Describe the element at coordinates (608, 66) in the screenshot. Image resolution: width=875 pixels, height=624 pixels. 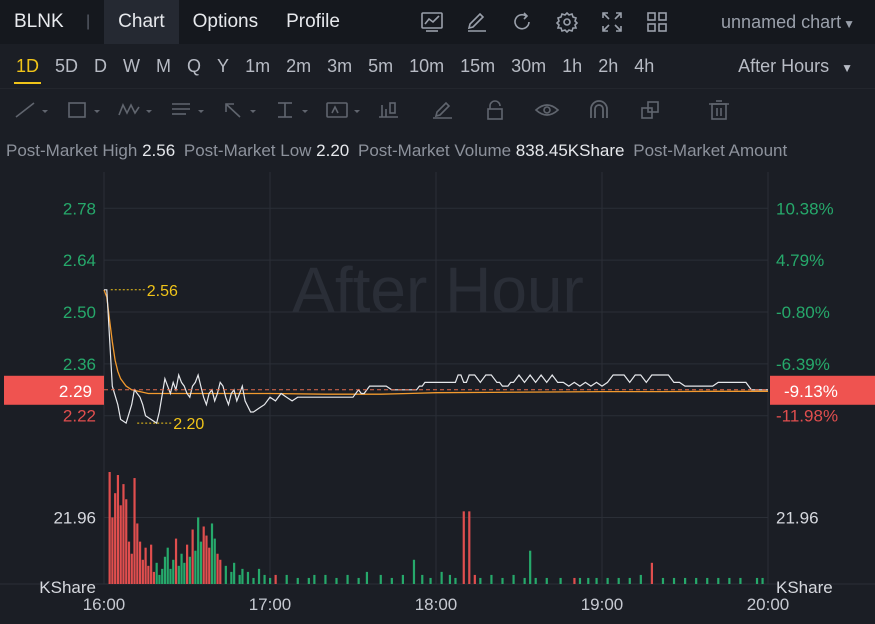
I see `interval-2h: 2h` at that location.